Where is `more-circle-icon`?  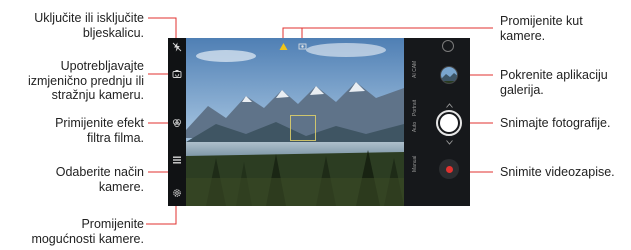 more-circle-icon is located at coordinates (448, 46).